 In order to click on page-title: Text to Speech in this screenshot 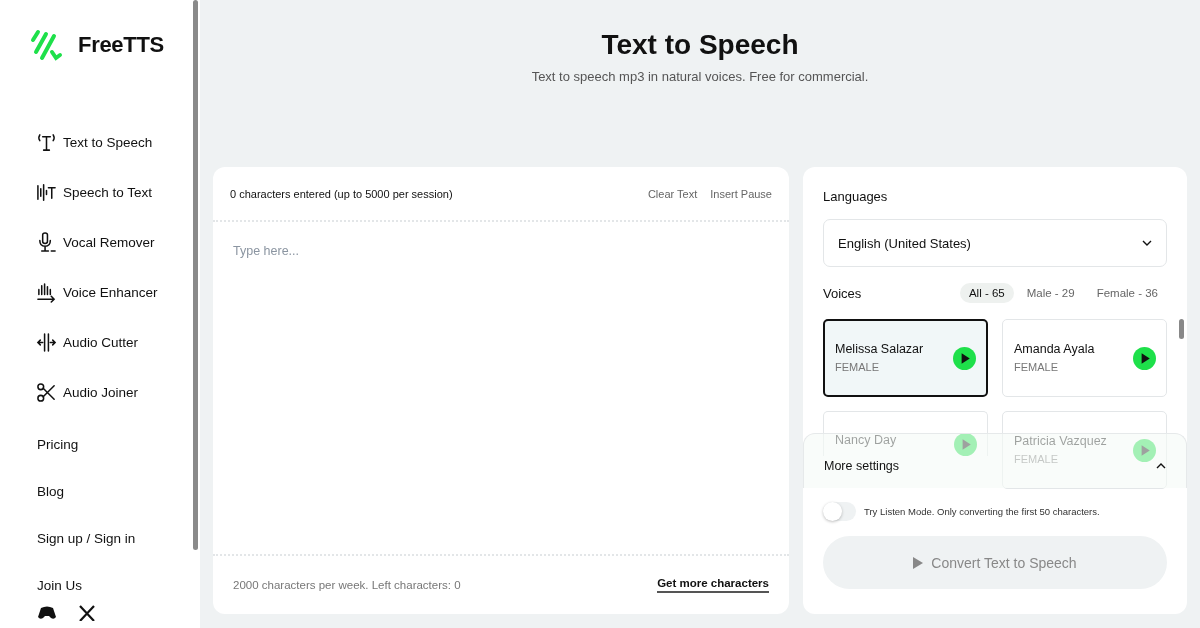, I will do `click(700, 45)`.